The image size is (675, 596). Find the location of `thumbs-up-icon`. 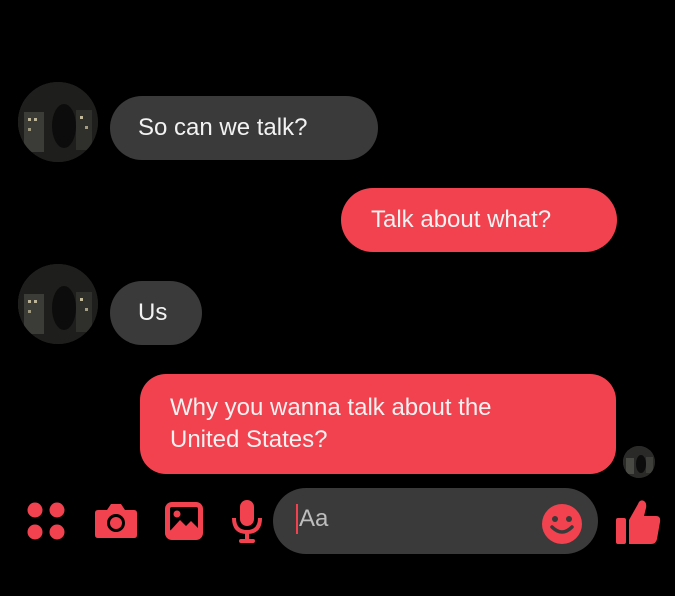

thumbs-up-icon is located at coordinates (638, 521).